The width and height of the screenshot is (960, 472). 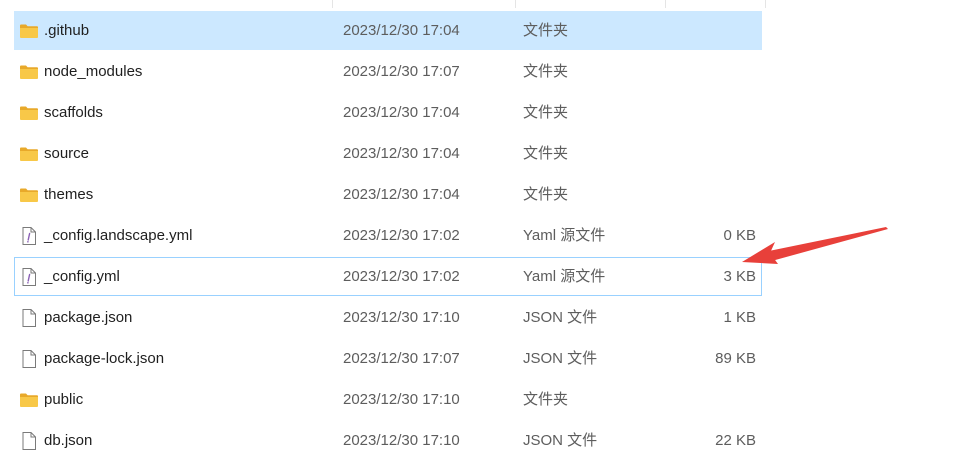 I want to click on file-row-themes: themes 2023/12/30 17:04 文件夹, so click(x=388, y=194).